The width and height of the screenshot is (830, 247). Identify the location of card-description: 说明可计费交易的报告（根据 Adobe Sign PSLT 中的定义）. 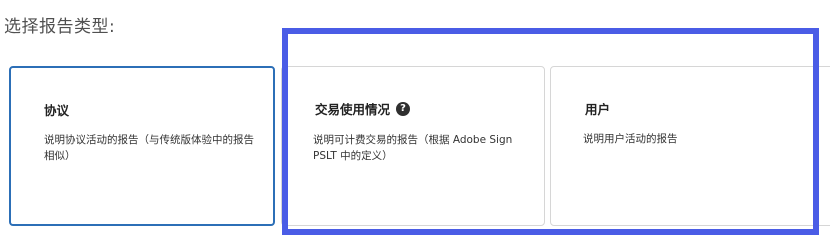
(413, 148).